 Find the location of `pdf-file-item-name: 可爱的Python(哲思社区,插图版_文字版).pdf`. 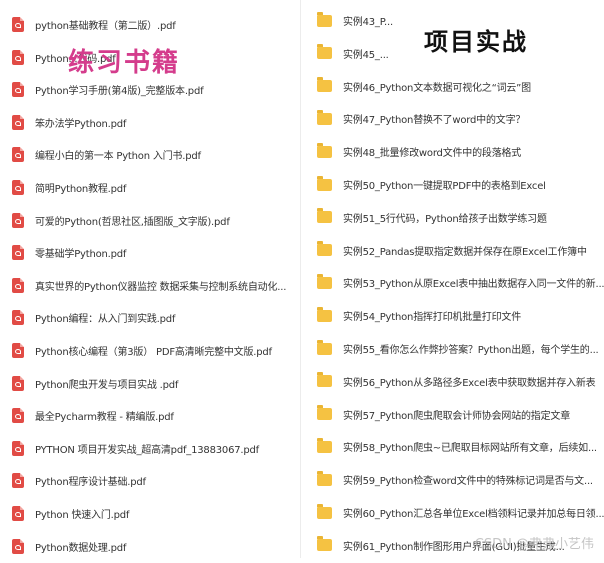

pdf-file-item-name: 可爱的Python(哲思社区,插图版_文字版).pdf is located at coordinates (132, 222).